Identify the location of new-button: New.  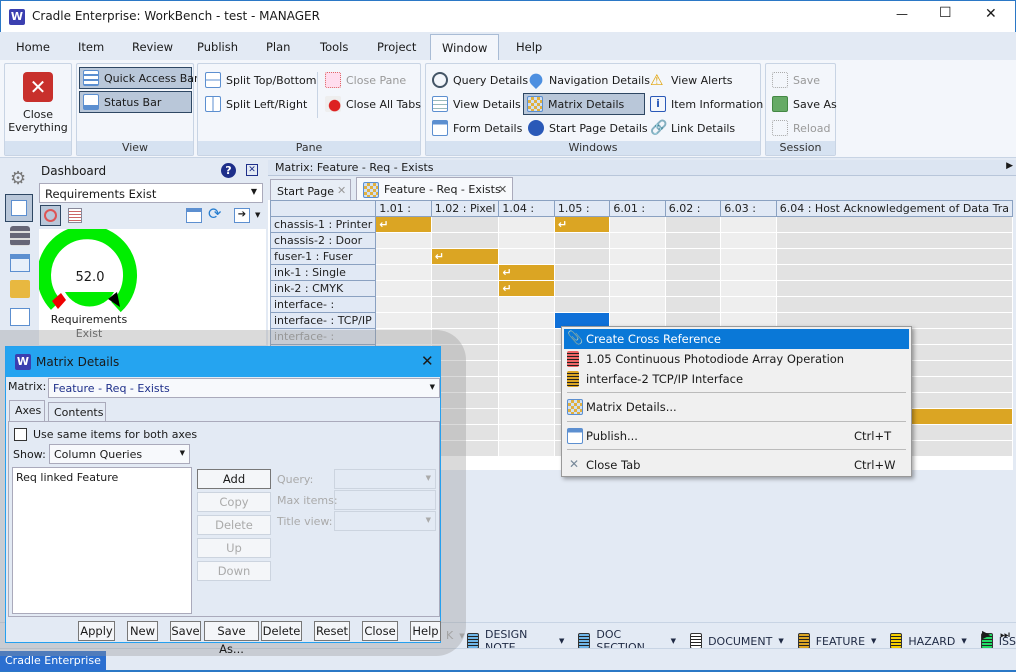
(142, 631).